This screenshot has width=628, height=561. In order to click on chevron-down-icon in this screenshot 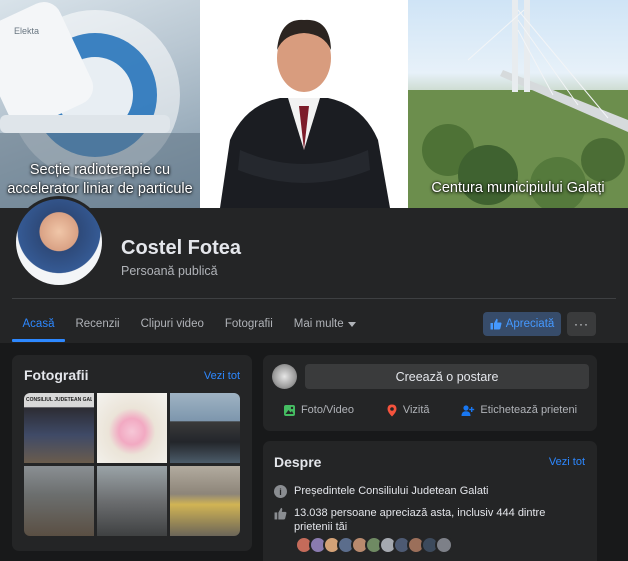, I will do `click(351, 324)`.